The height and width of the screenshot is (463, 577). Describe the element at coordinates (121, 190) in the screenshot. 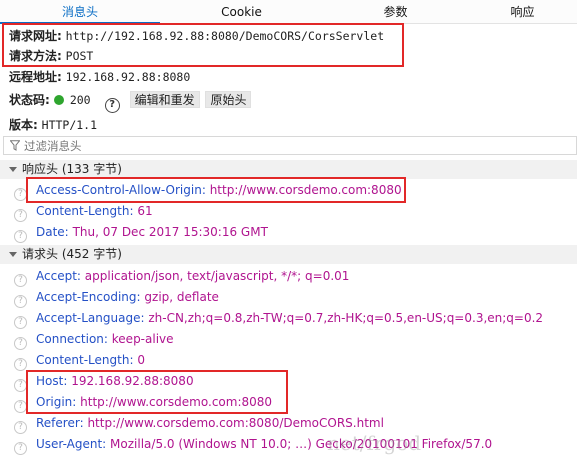

I see `header-name: Access-Control-Allow-Origin:` at that location.